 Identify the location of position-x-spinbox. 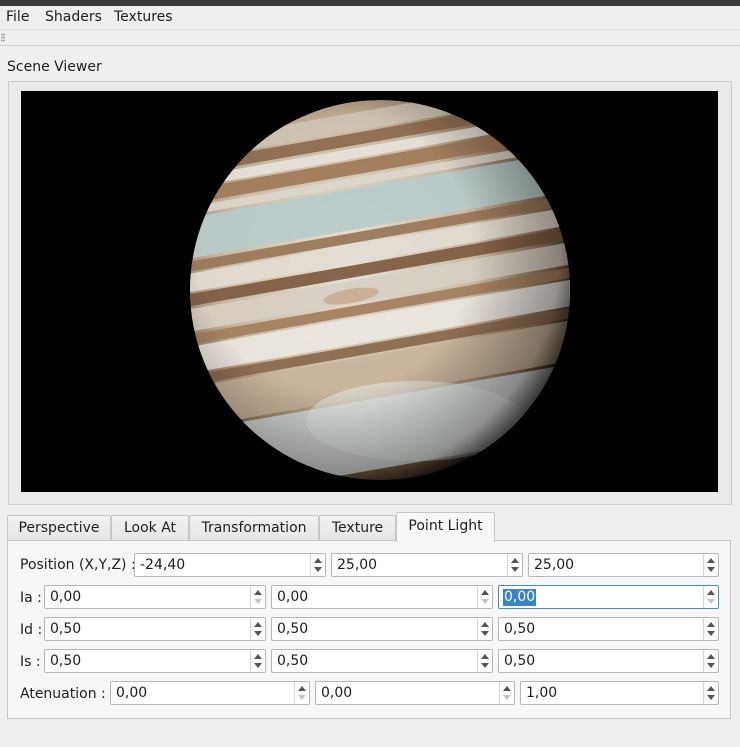
(230, 565).